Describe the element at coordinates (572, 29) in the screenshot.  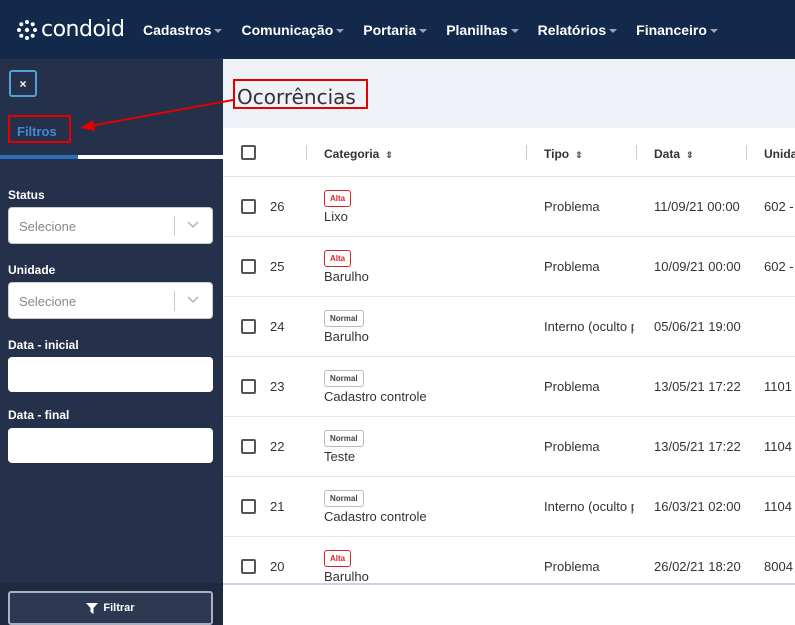
I see `nav-label: Relatórios` at that location.